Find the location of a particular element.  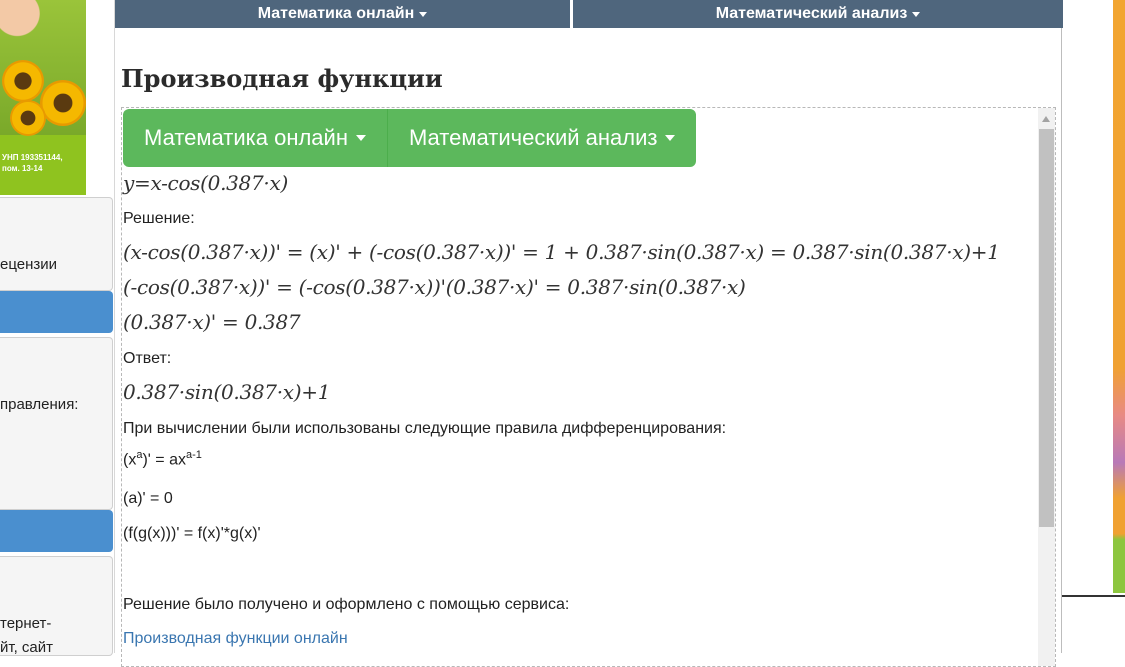

rule-power-base: (x is located at coordinates (130, 460).